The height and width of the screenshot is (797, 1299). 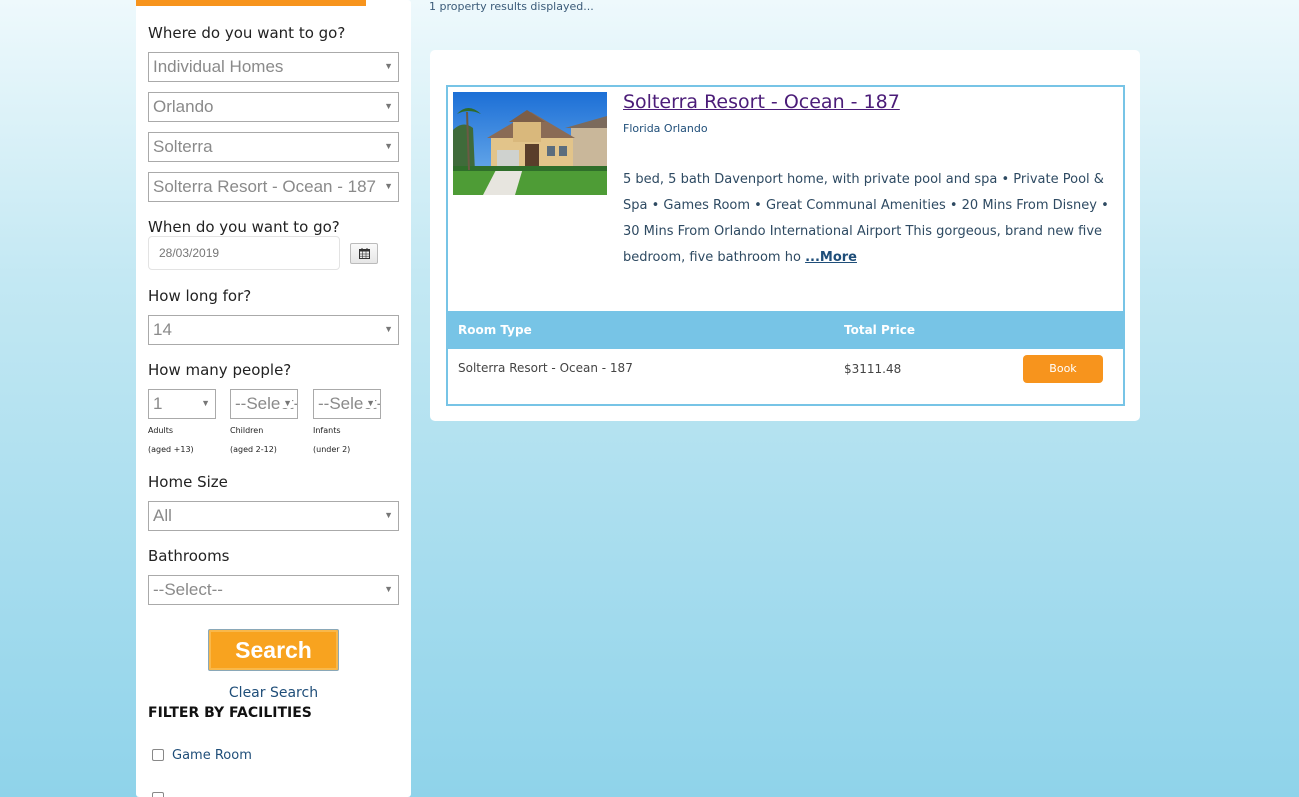 What do you see at coordinates (220, 370) in the screenshot?
I see `people-label: How many people?` at bounding box center [220, 370].